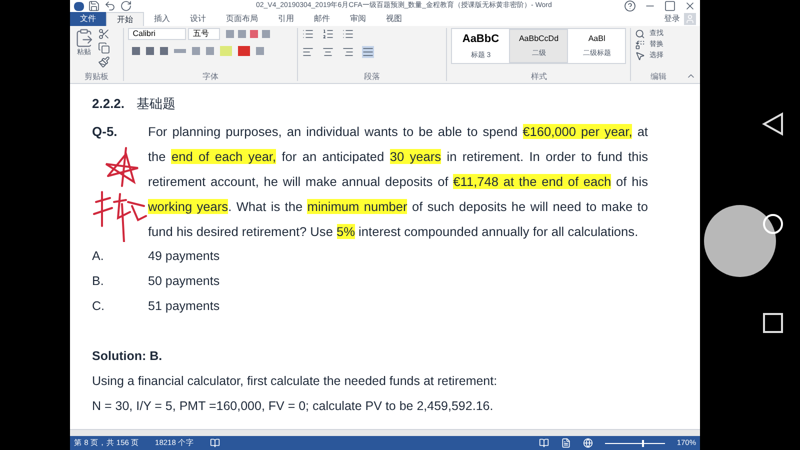 This screenshot has height=450, width=800. Describe the element at coordinates (98, 281) in the screenshot. I see `option-letter: B.` at that location.